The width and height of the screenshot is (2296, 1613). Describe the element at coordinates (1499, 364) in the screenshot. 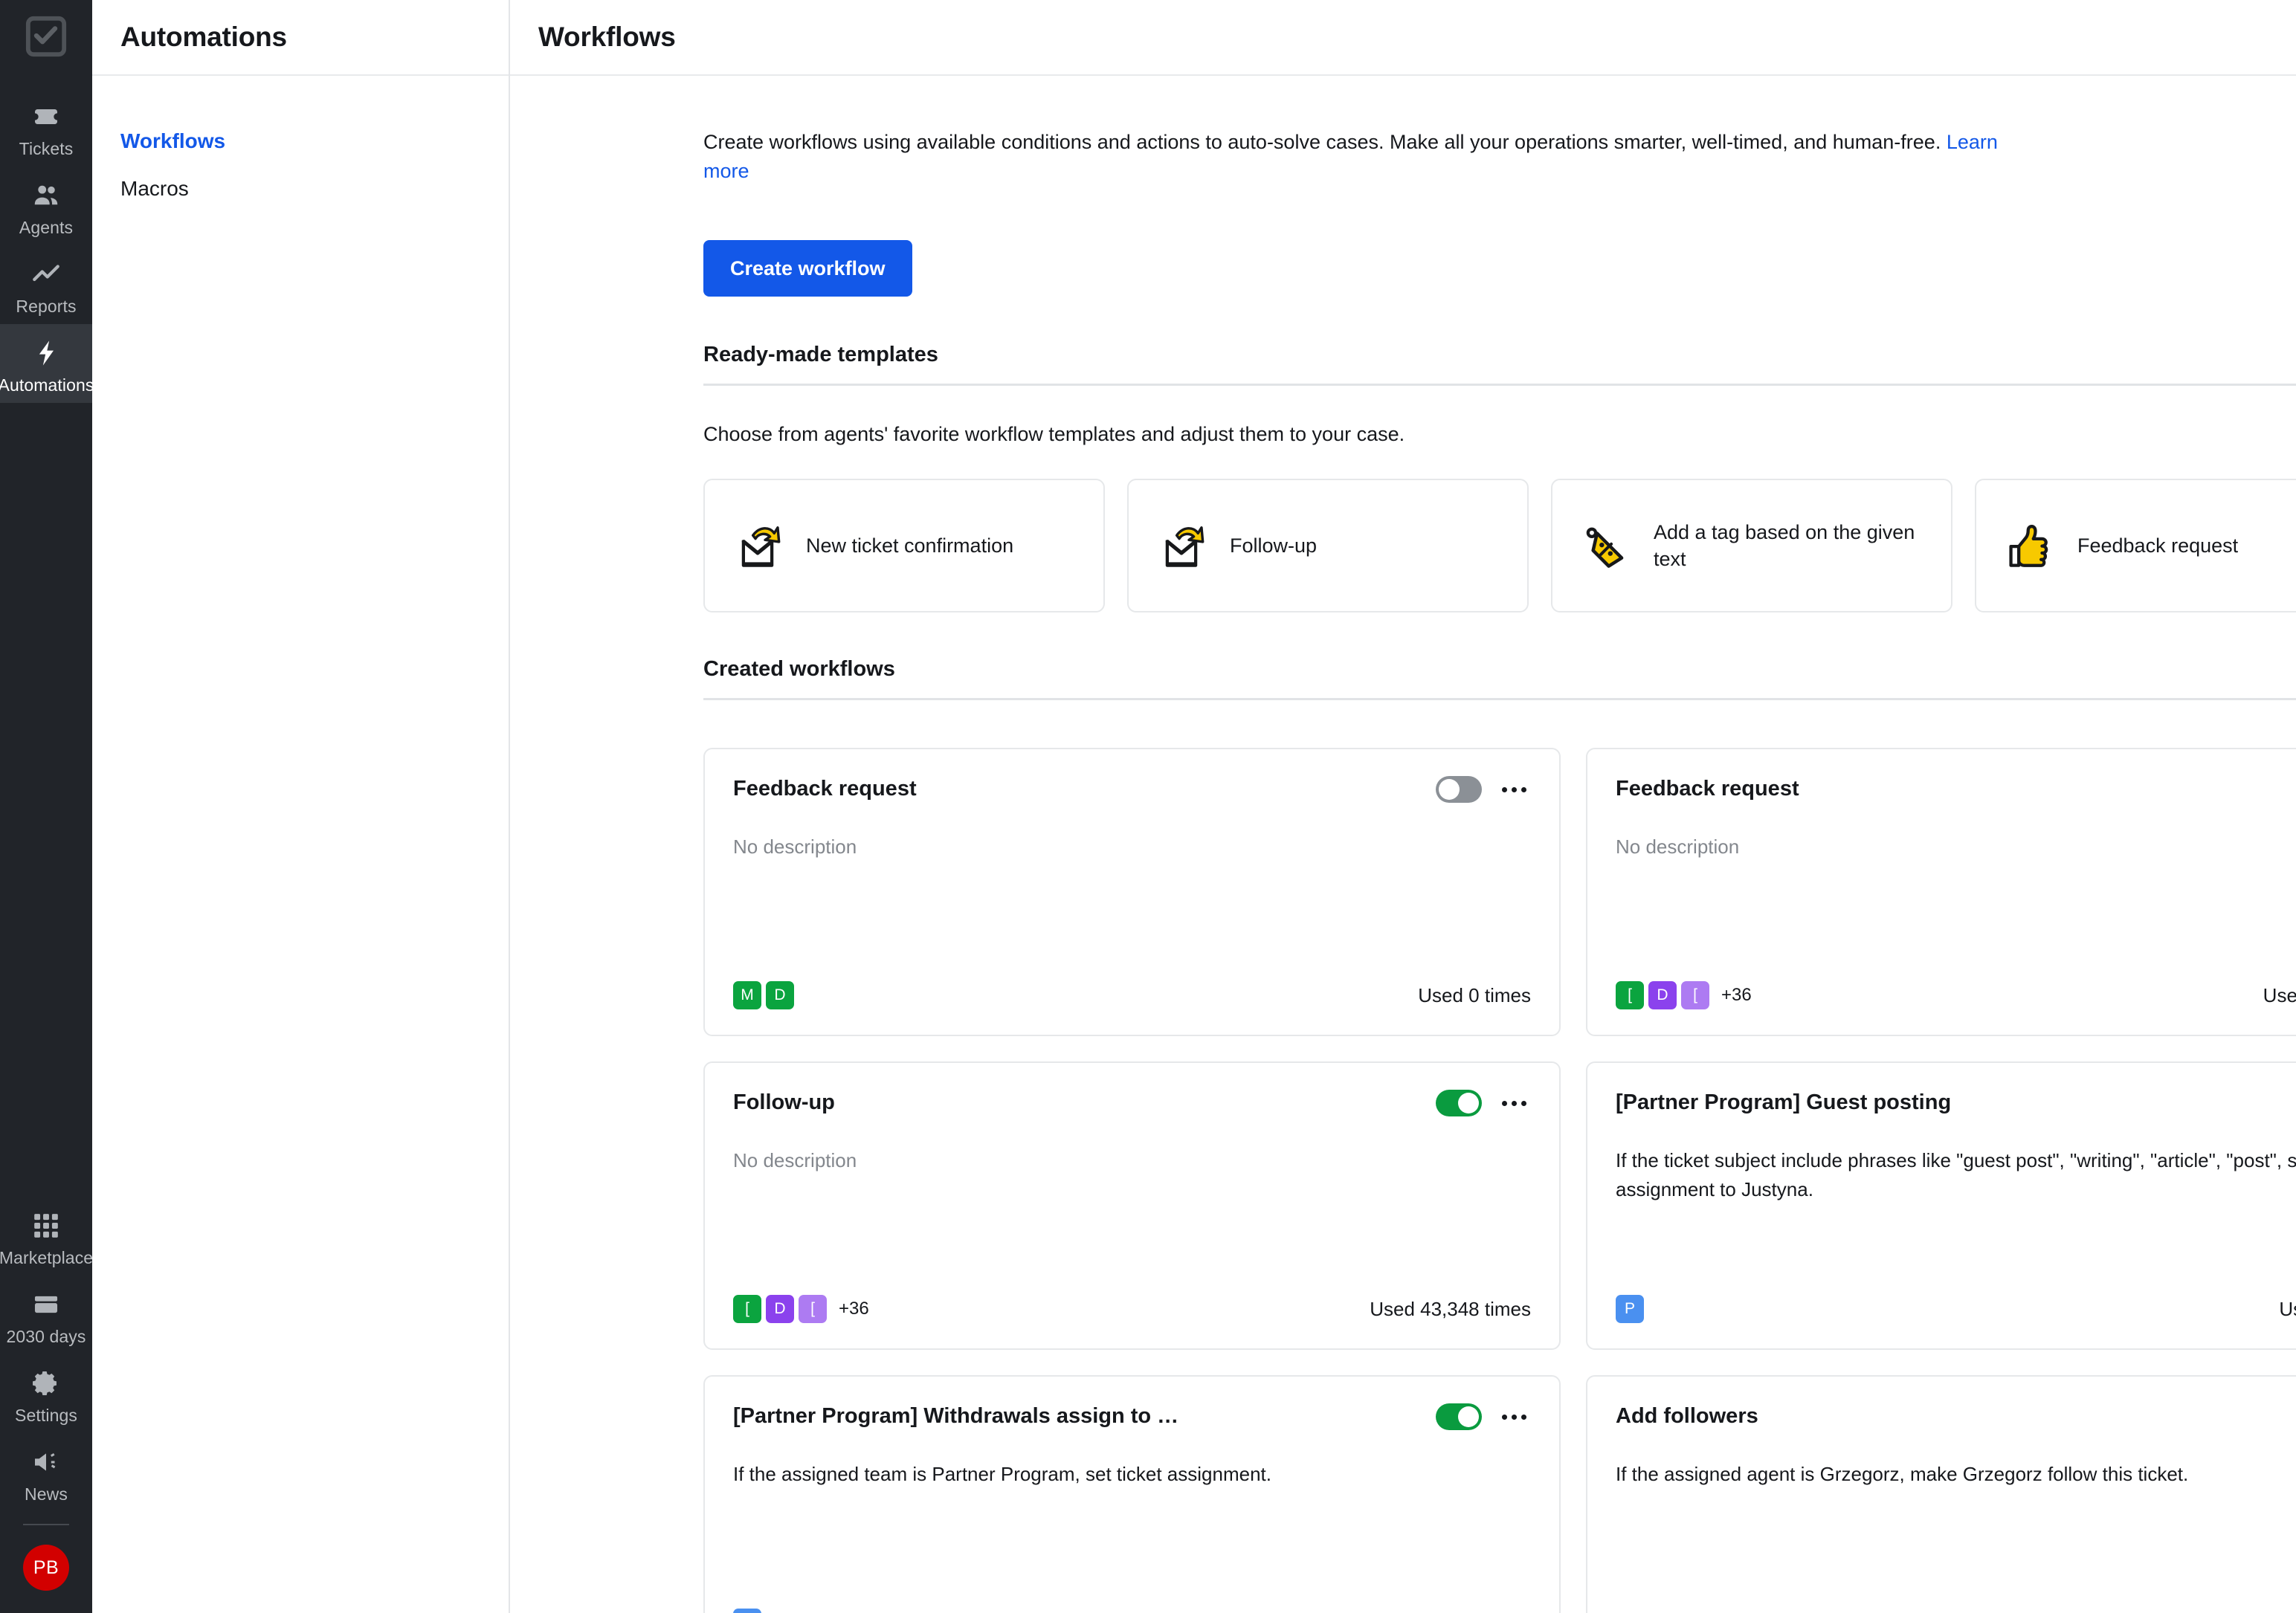

I see `ready-made-templates-header: Ready-made templates Hide` at that location.